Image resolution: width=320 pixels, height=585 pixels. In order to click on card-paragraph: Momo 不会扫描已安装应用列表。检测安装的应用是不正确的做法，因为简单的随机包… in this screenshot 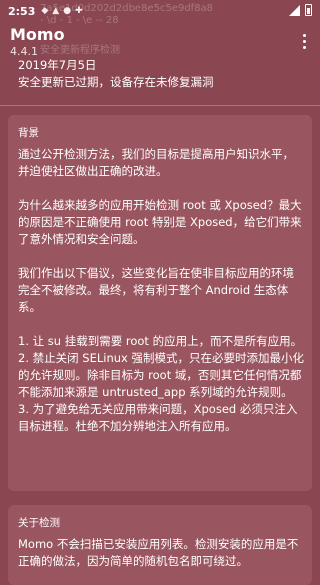, I will do `click(158, 552)`.